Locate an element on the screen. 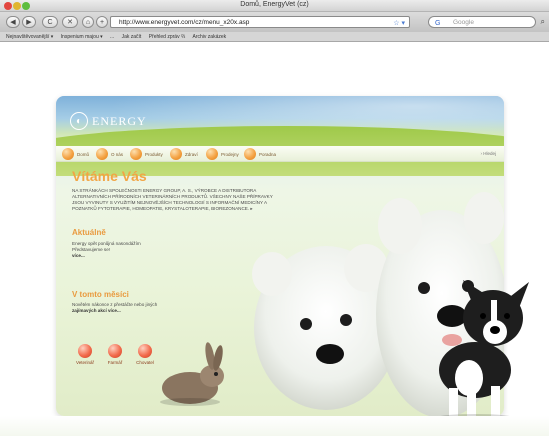 The width and height of the screenshot is (549, 436). add-icon: + is located at coordinates (102, 22).